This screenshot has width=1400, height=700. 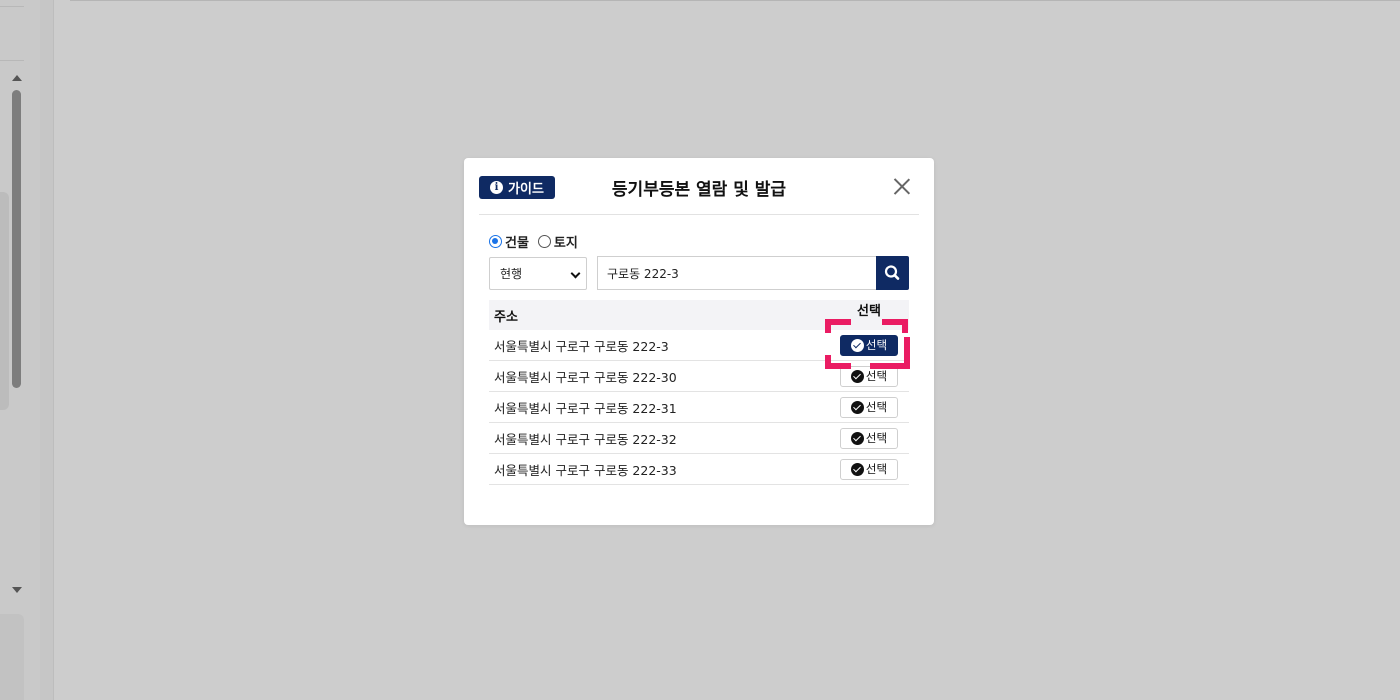 What do you see at coordinates (506, 317) in the screenshot?
I see `header-address: 주소` at bounding box center [506, 317].